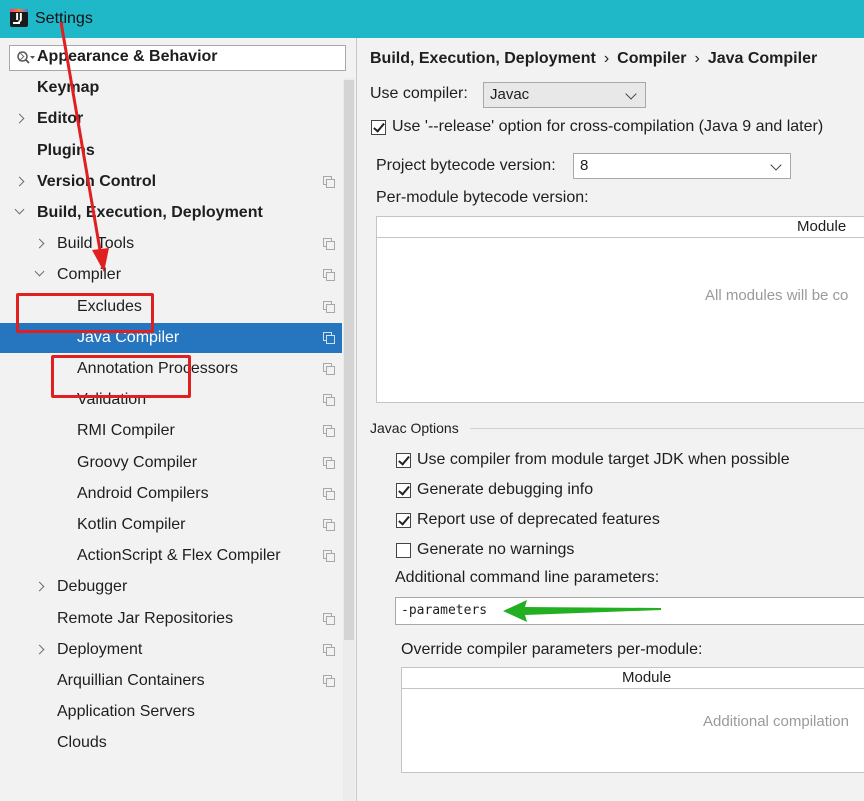  Describe the element at coordinates (632, 720) in the screenshot. I see `override-params-table: Module Additional compilation` at that location.